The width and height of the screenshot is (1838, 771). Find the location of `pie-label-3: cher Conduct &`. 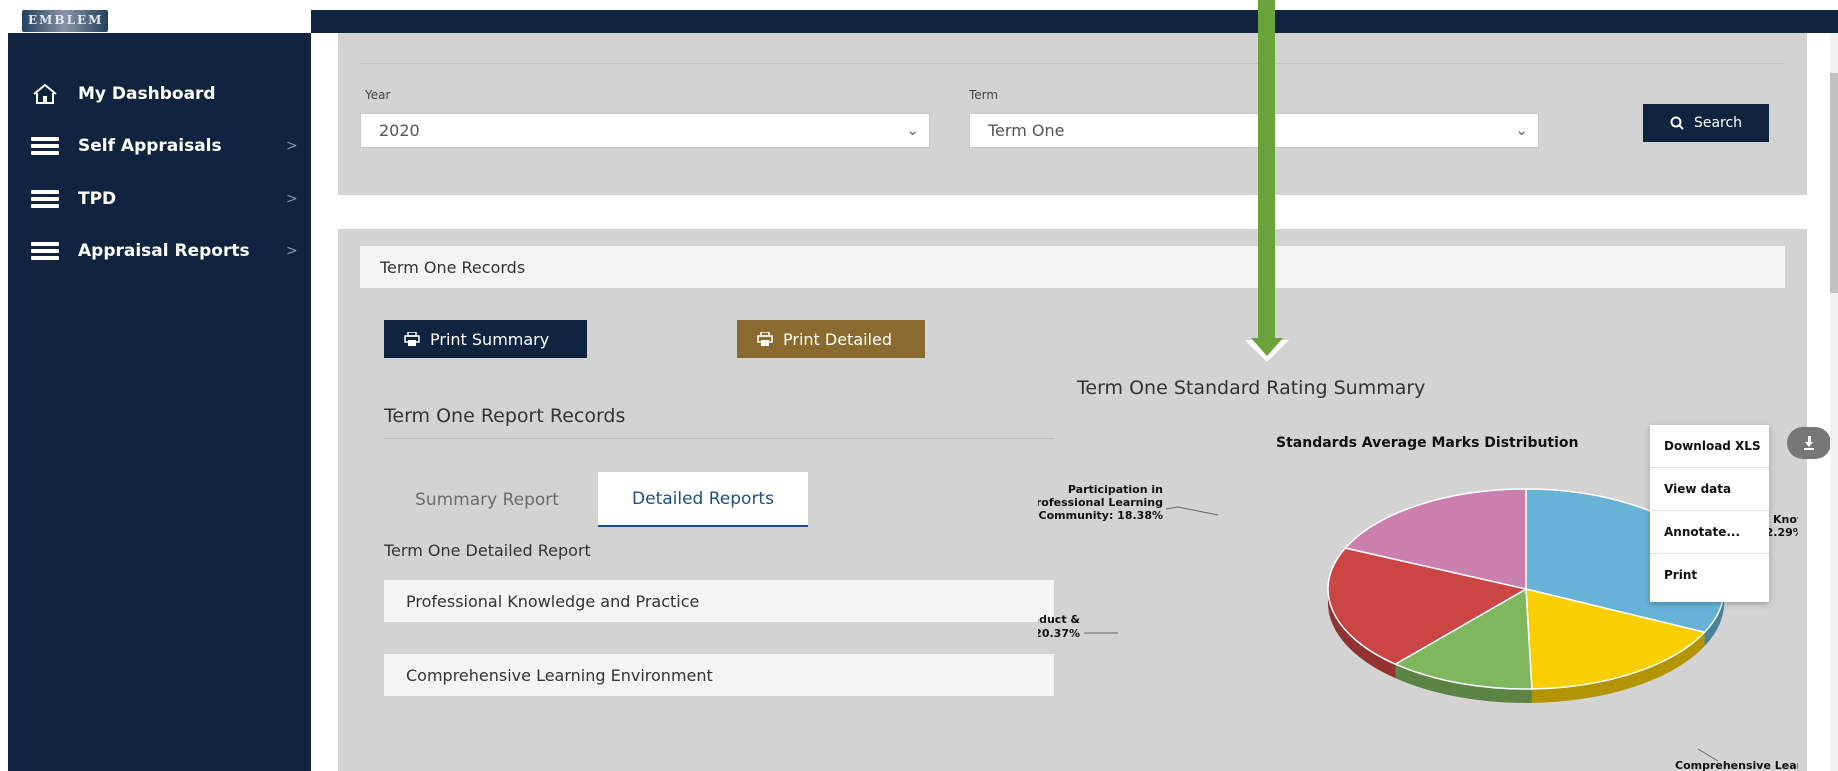

pie-label-3: cher Conduct & is located at coordinates (1059, 619).